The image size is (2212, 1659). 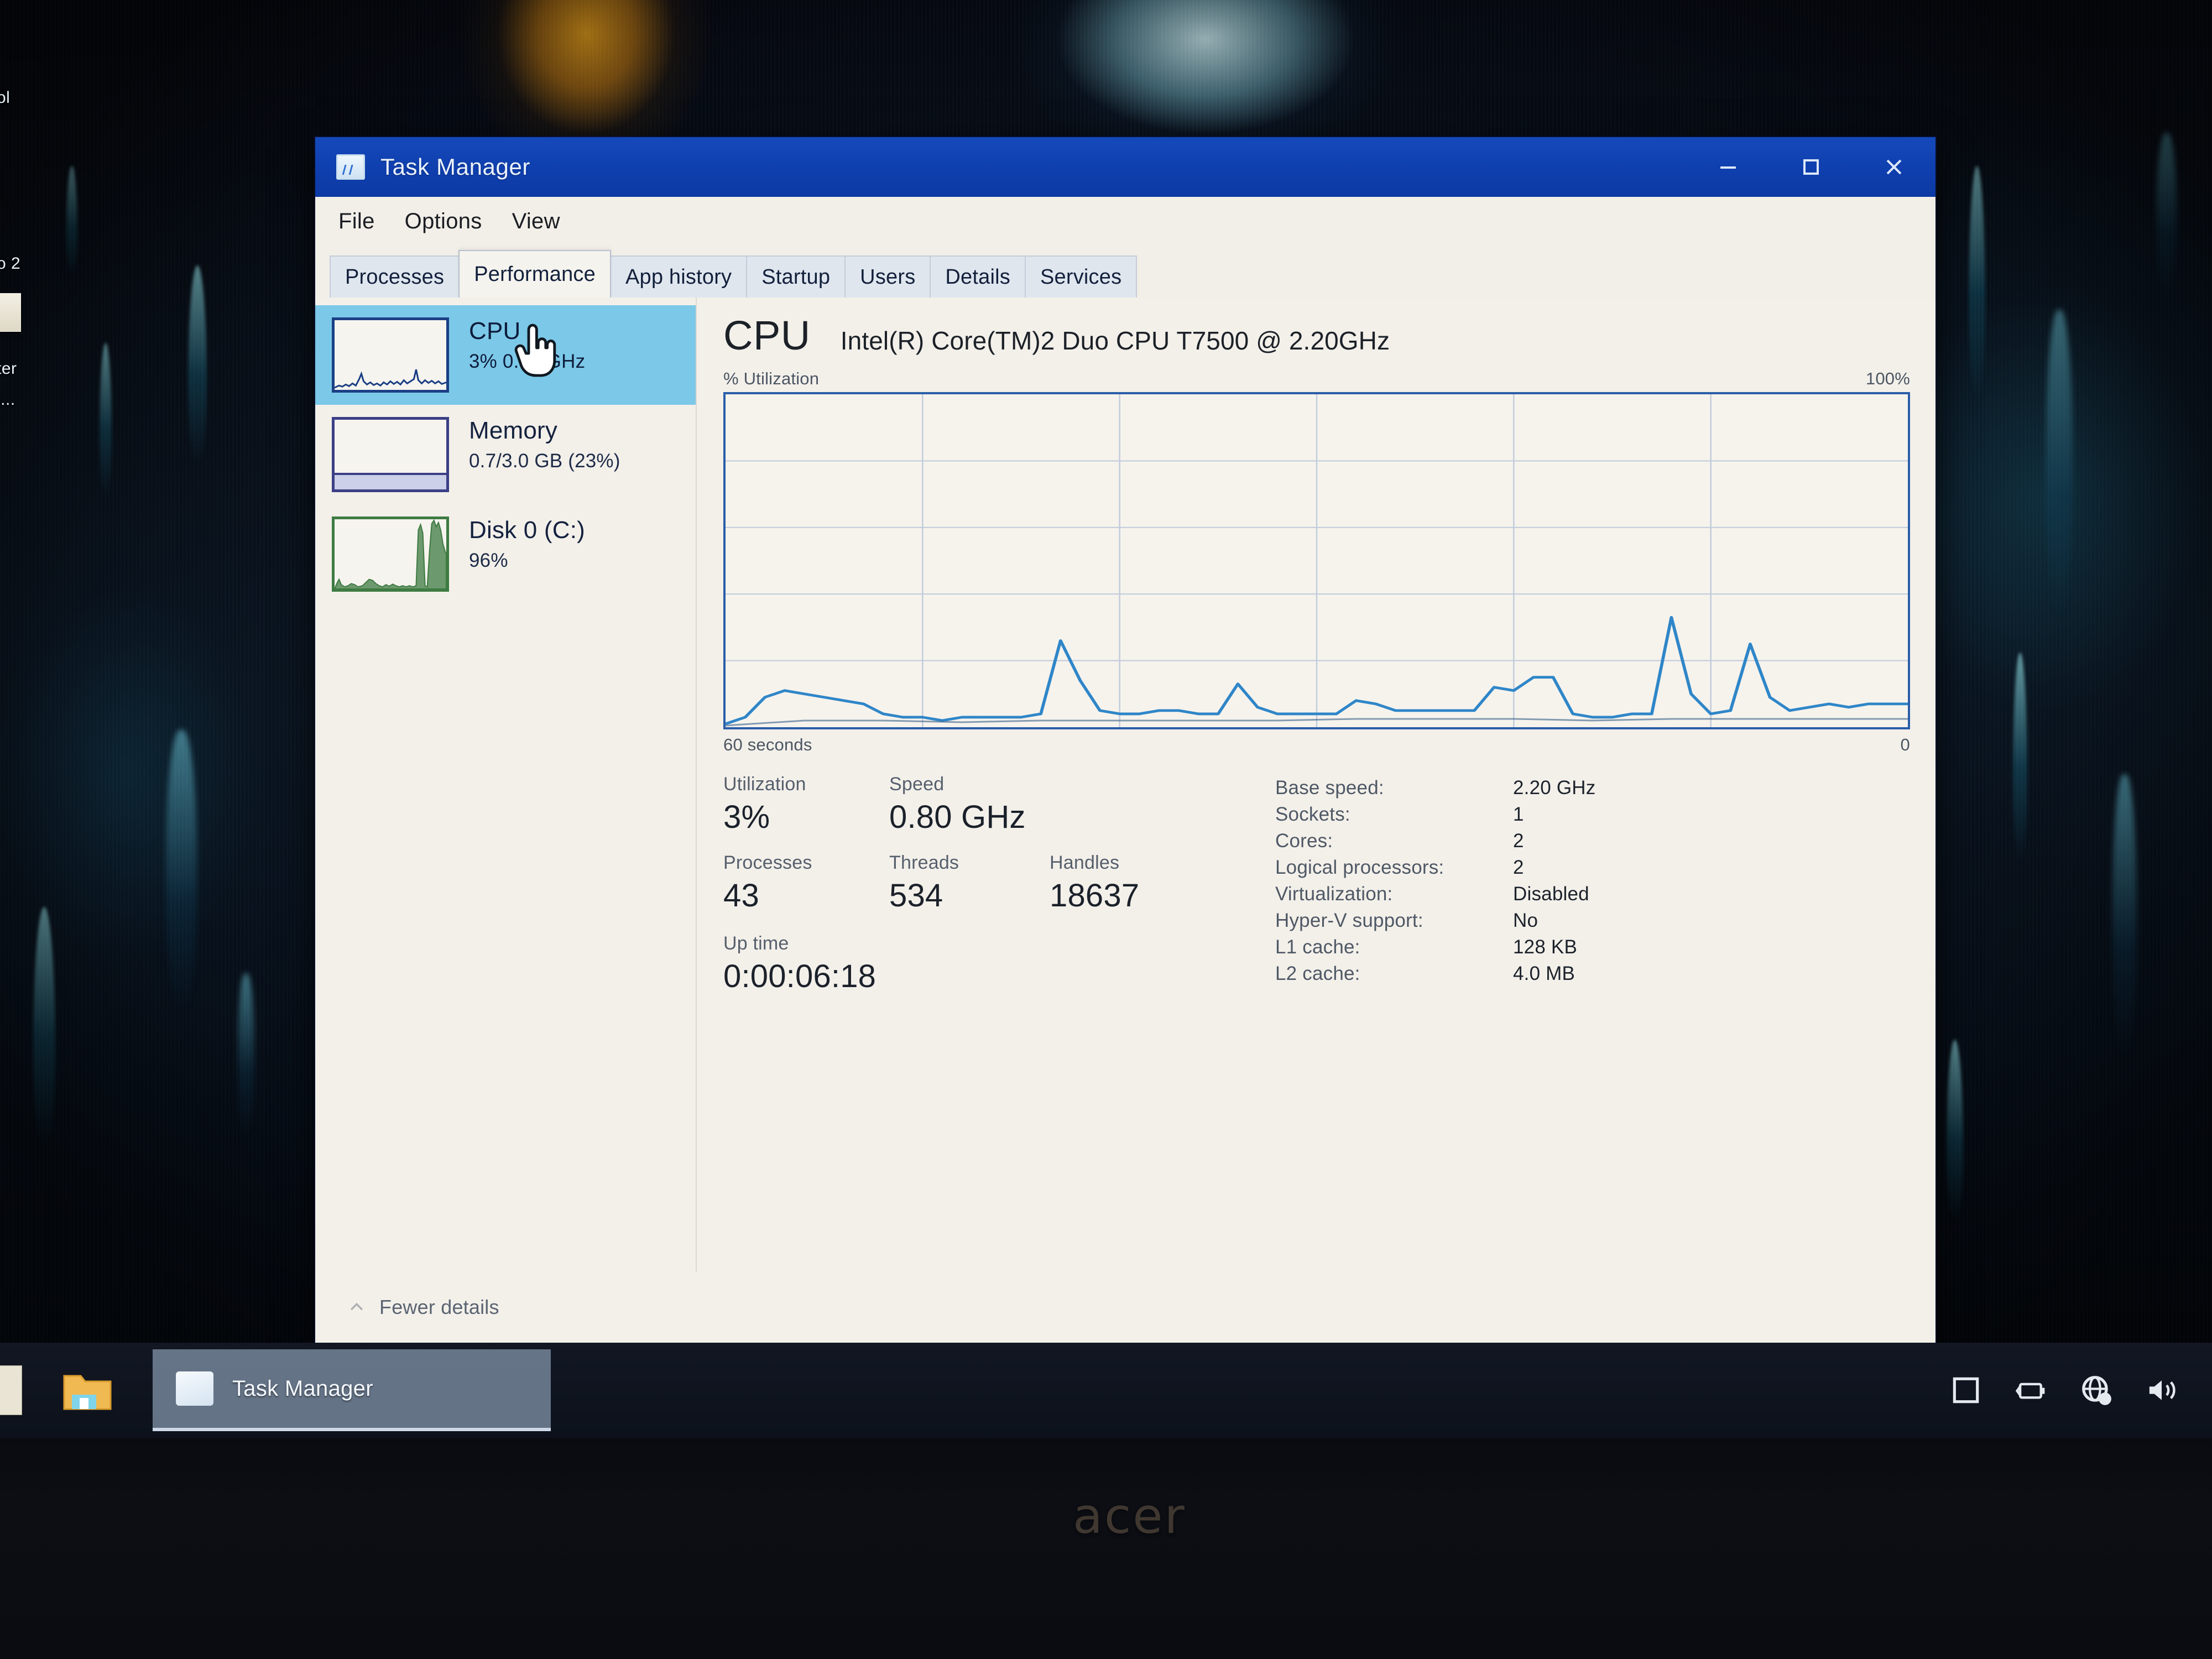 What do you see at coordinates (2097, 1390) in the screenshot?
I see `network-globe-icon` at bounding box center [2097, 1390].